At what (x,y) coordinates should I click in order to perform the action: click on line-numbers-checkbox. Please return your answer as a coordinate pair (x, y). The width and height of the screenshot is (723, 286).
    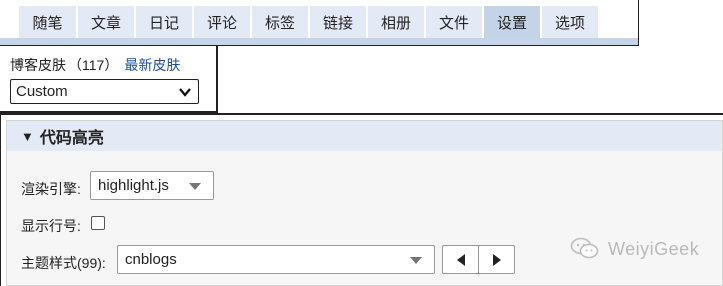
    Looking at the image, I should click on (98, 223).